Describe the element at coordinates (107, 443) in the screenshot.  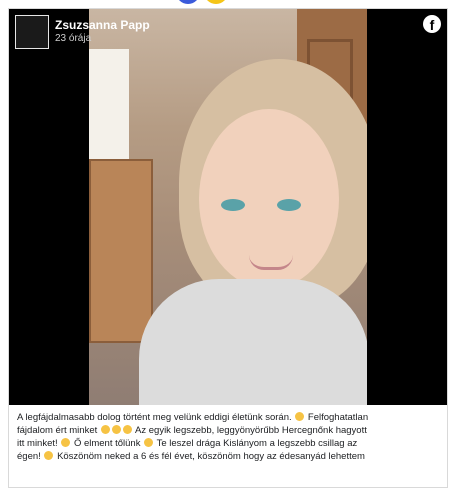
I see `caption-line-6: Ő elment tőlünk` at that location.